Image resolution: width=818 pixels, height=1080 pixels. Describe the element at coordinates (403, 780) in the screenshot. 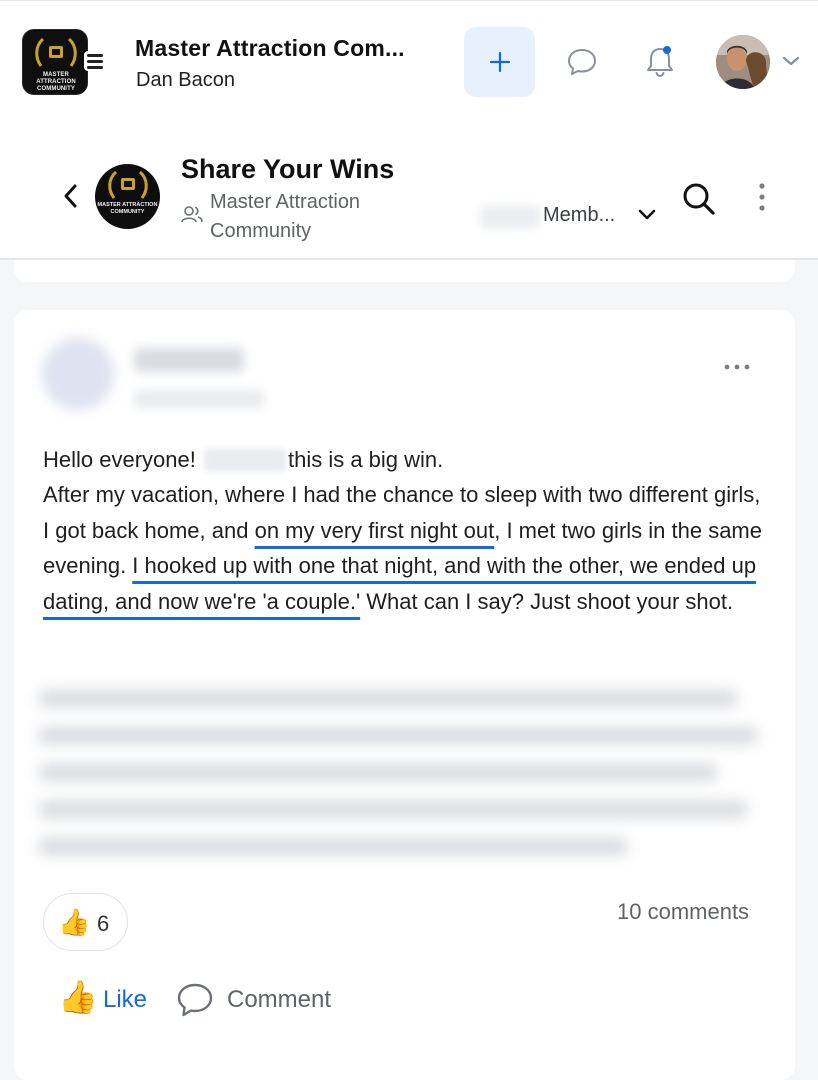

I see `blurred-paragraph` at that location.